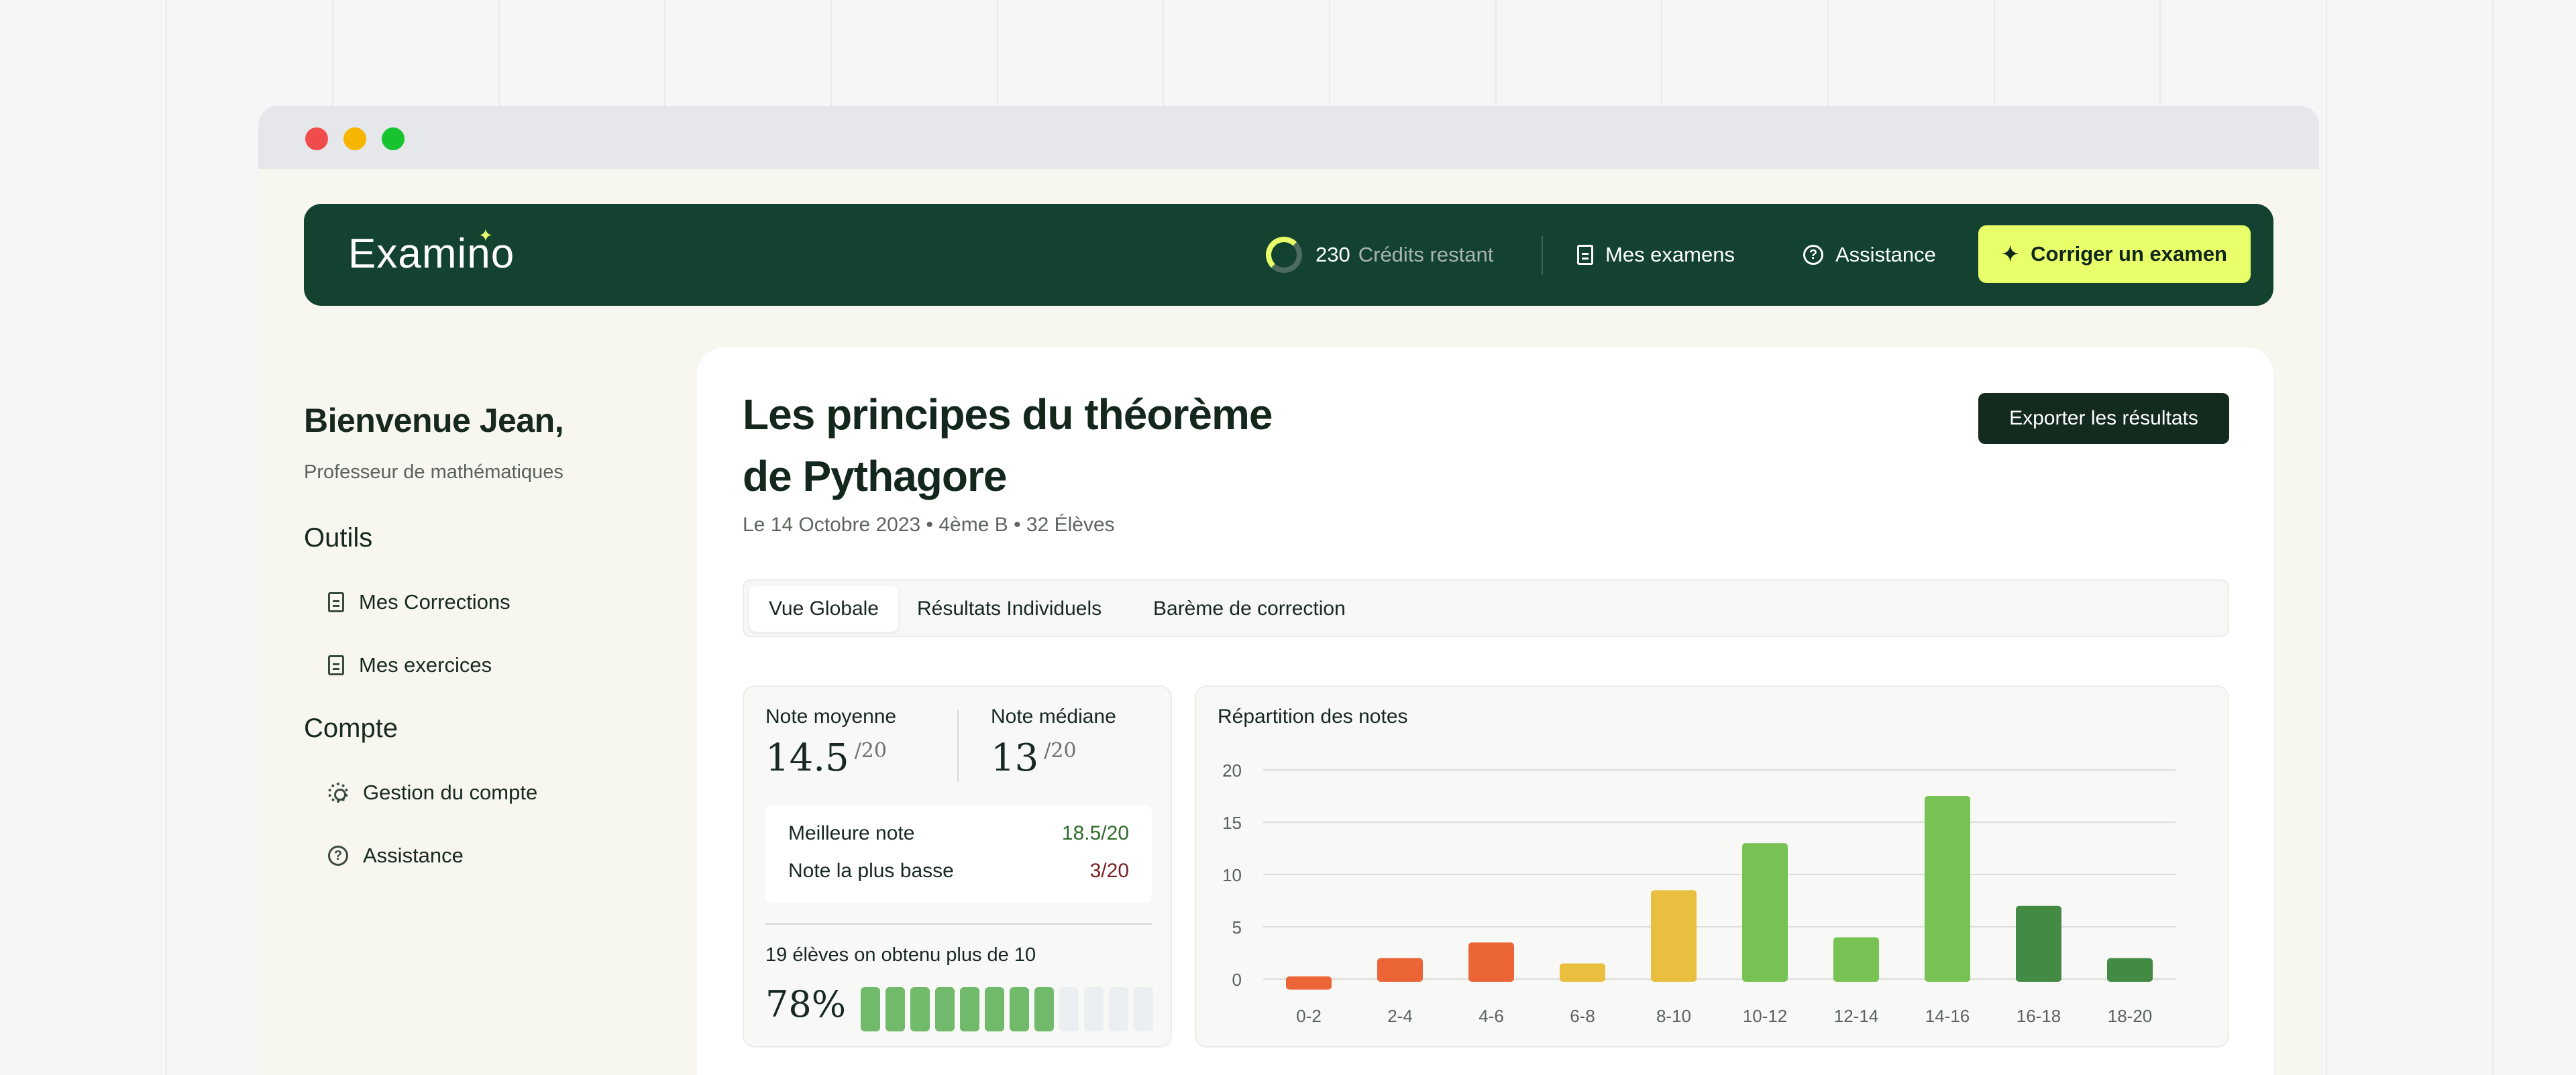 The width and height of the screenshot is (2576, 1075). Describe the element at coordinates (434, 472) in the screenshot. I see `user-role: Professeur de mathématiques` at that location.